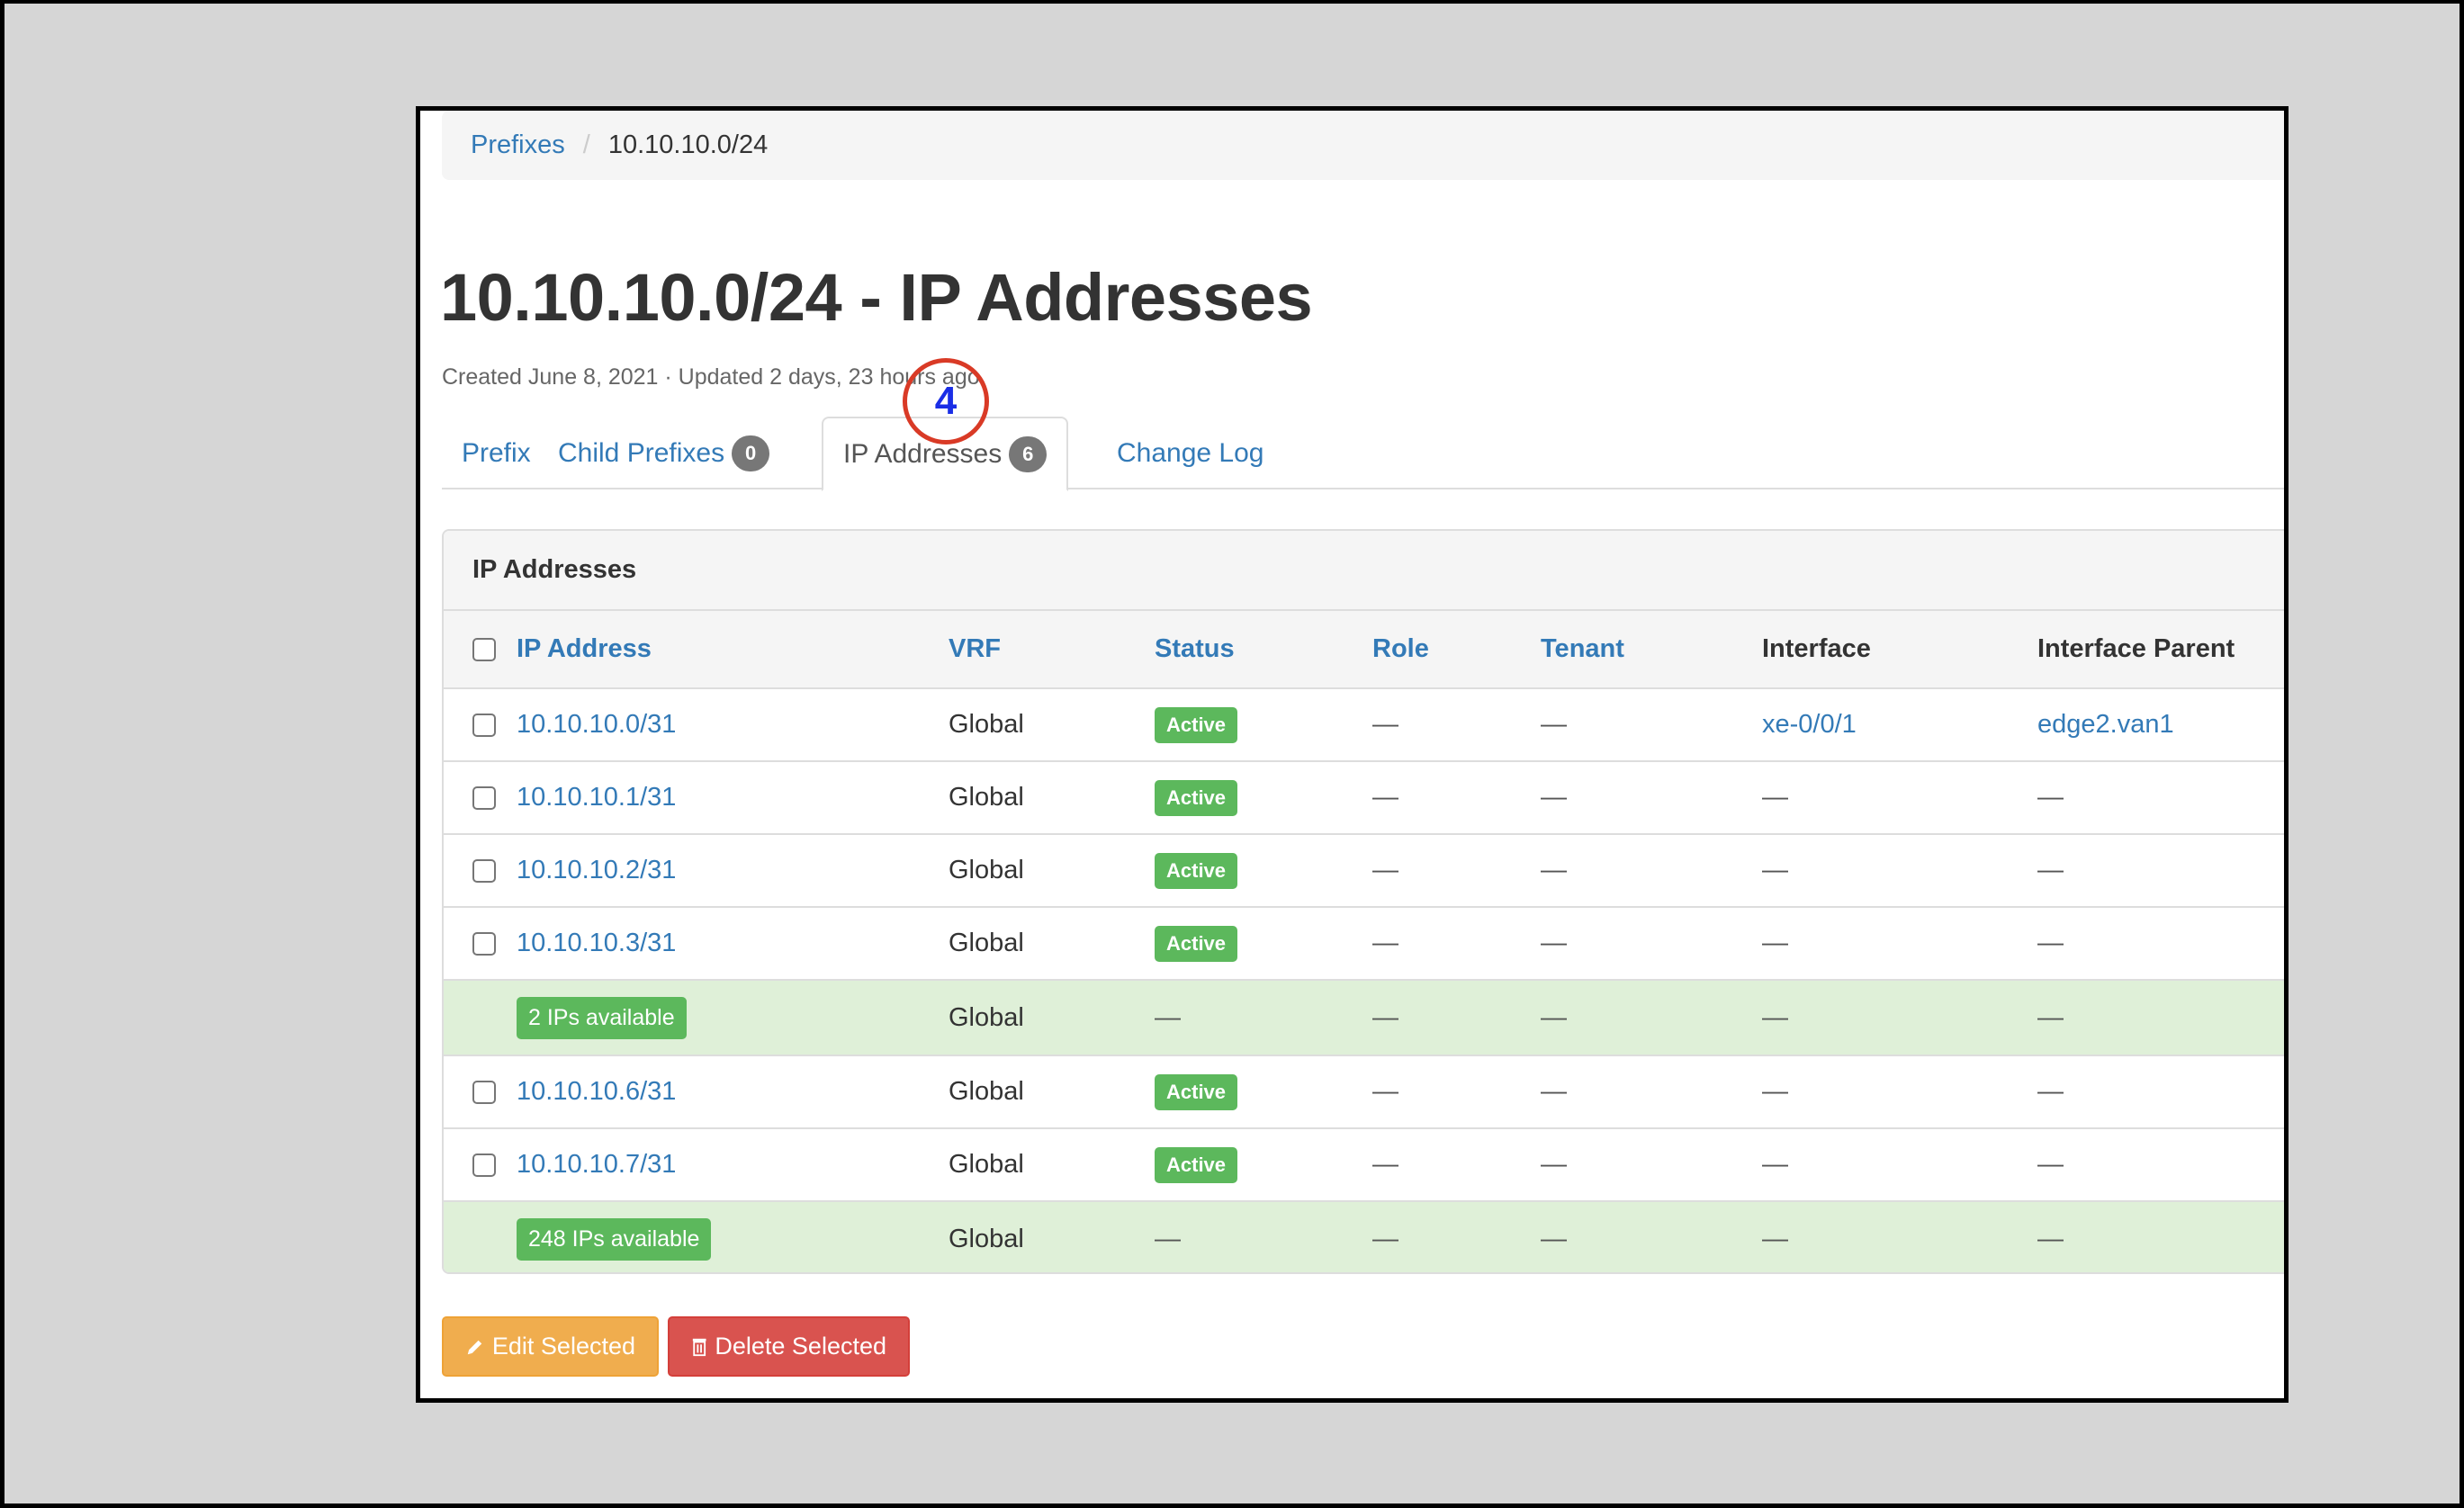  What do you see at coordinates (664, 453) in the screenshot?
I see `tab-child-prefixes: Child Prefixes 0` at bounding box center [664, 453].